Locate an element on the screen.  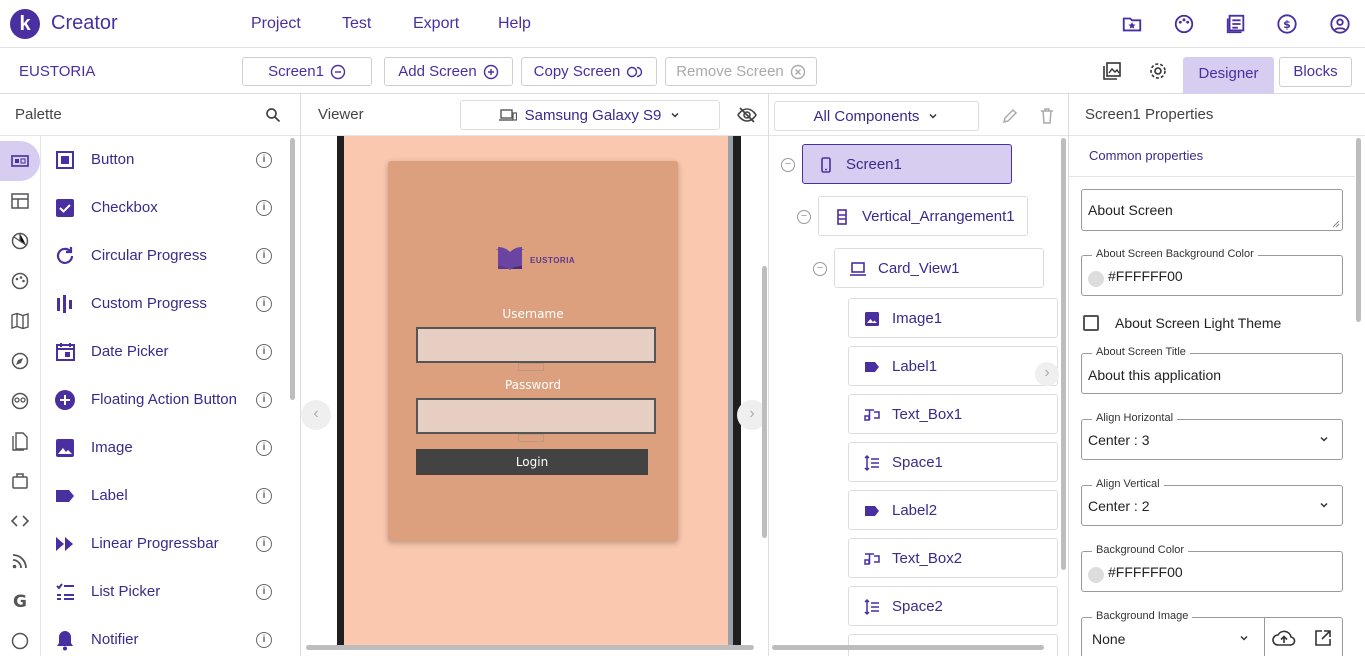
palette-item-label: Label i is located at coordinates (163, 496).